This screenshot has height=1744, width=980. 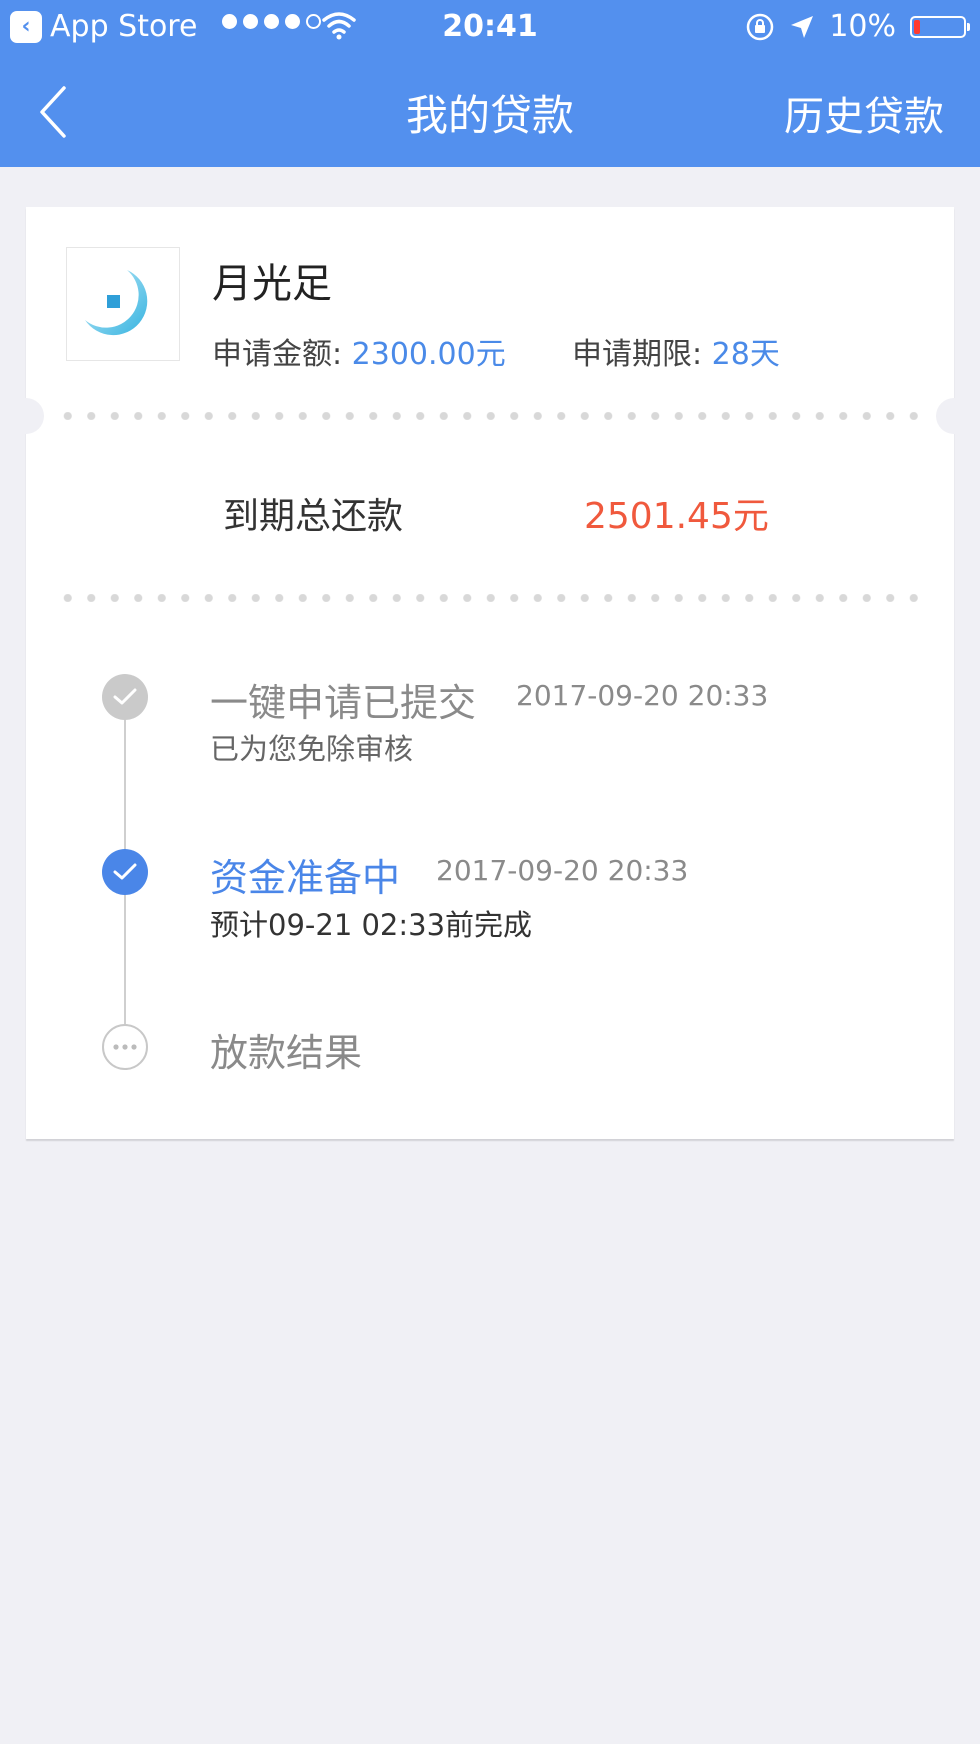 What do you see at coordinates (343, 703) in the screenshot?
I see `step-title: 一键申请已提交` at bounding box center [343, 703].